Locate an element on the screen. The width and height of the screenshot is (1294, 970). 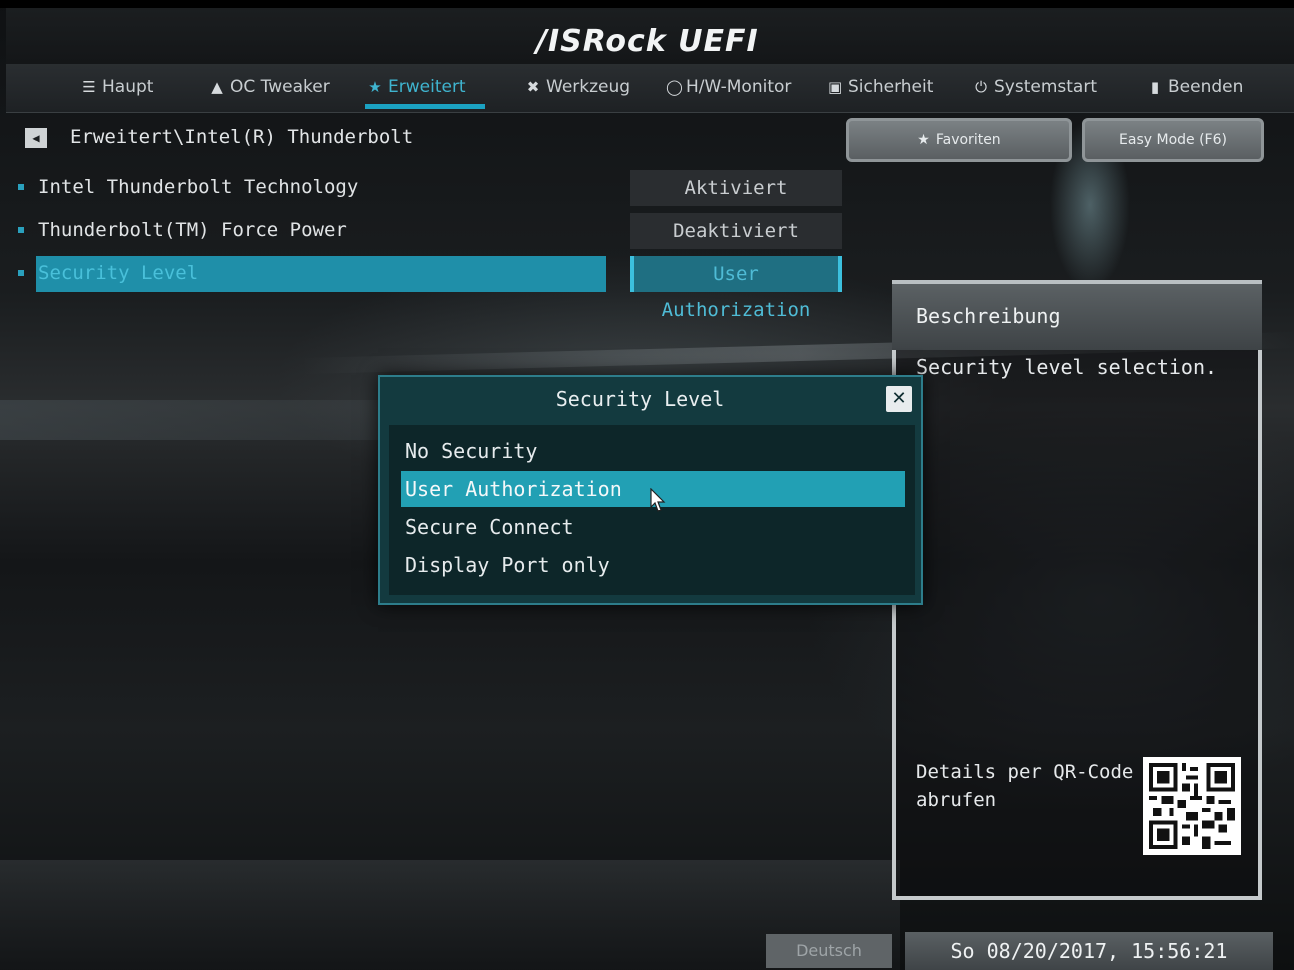
qr-caption-line: Details per QR-Code is located at coordinates (1025, 772).